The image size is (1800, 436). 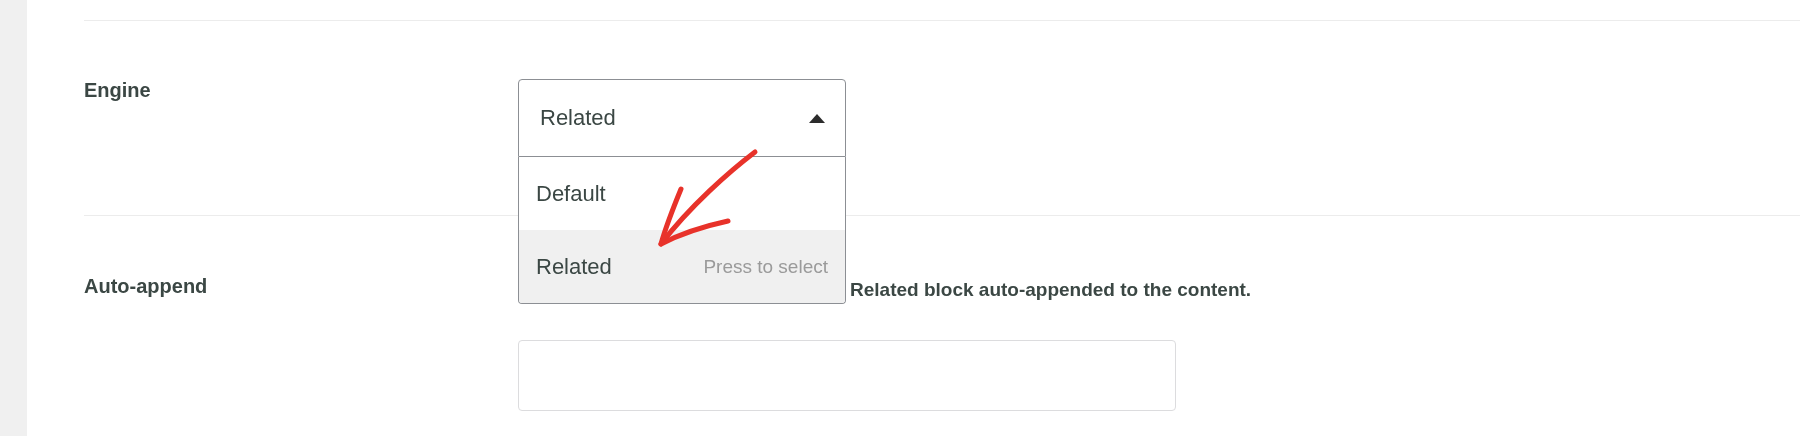 I want to click on dropdown-option: Related Press to select, so click(x=682, y=266).